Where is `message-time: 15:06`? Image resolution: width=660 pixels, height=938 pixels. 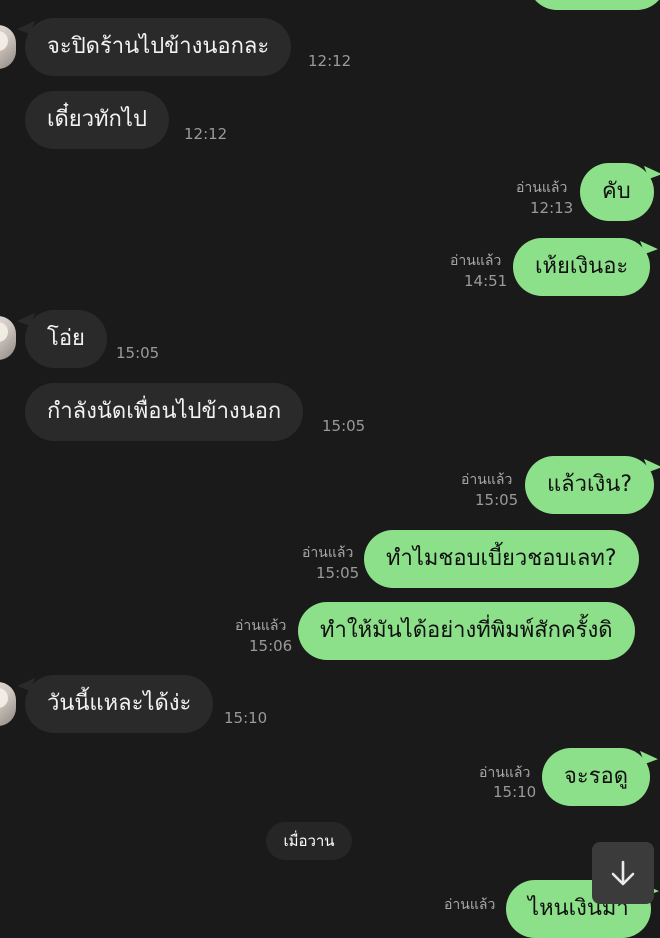 message-time: 15:06 is located at coordinates (271, 646).